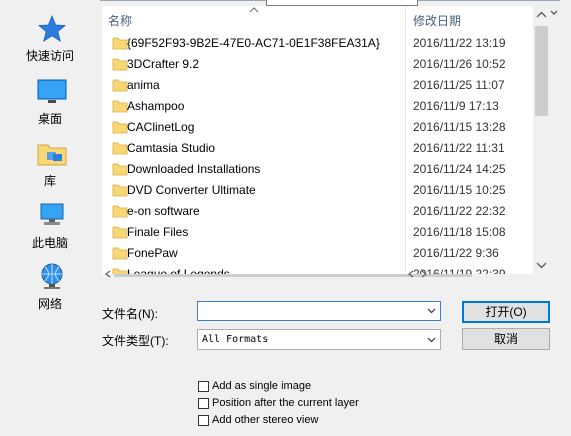 The image size is (571, 436). Describe the element at coordinates (50, 230) in the screenshot. I see `sidebar-item-this-pc: 此电脑` at that location.